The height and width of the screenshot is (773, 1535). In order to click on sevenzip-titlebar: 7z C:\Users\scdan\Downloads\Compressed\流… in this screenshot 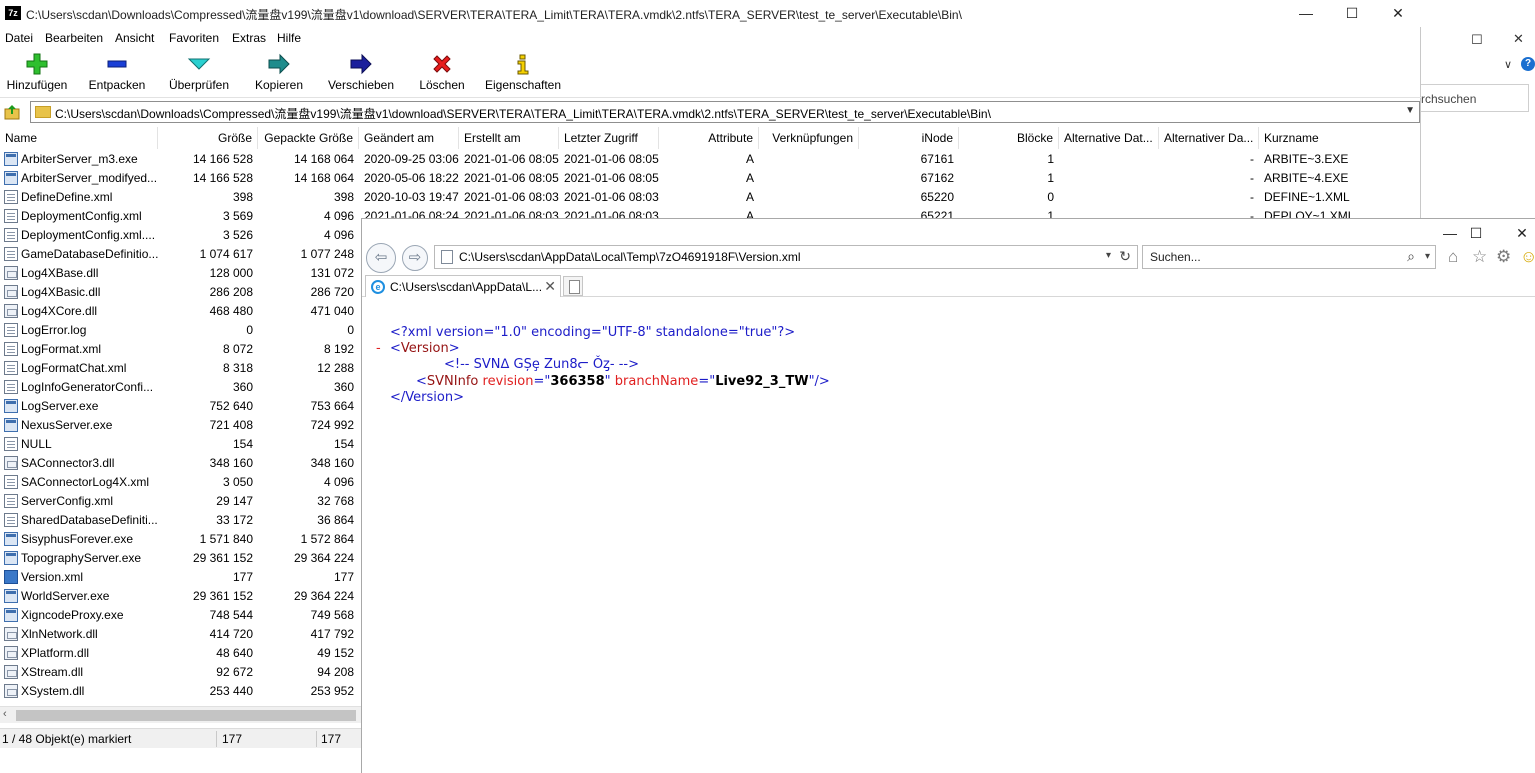, I will do `click(710, 13)`.